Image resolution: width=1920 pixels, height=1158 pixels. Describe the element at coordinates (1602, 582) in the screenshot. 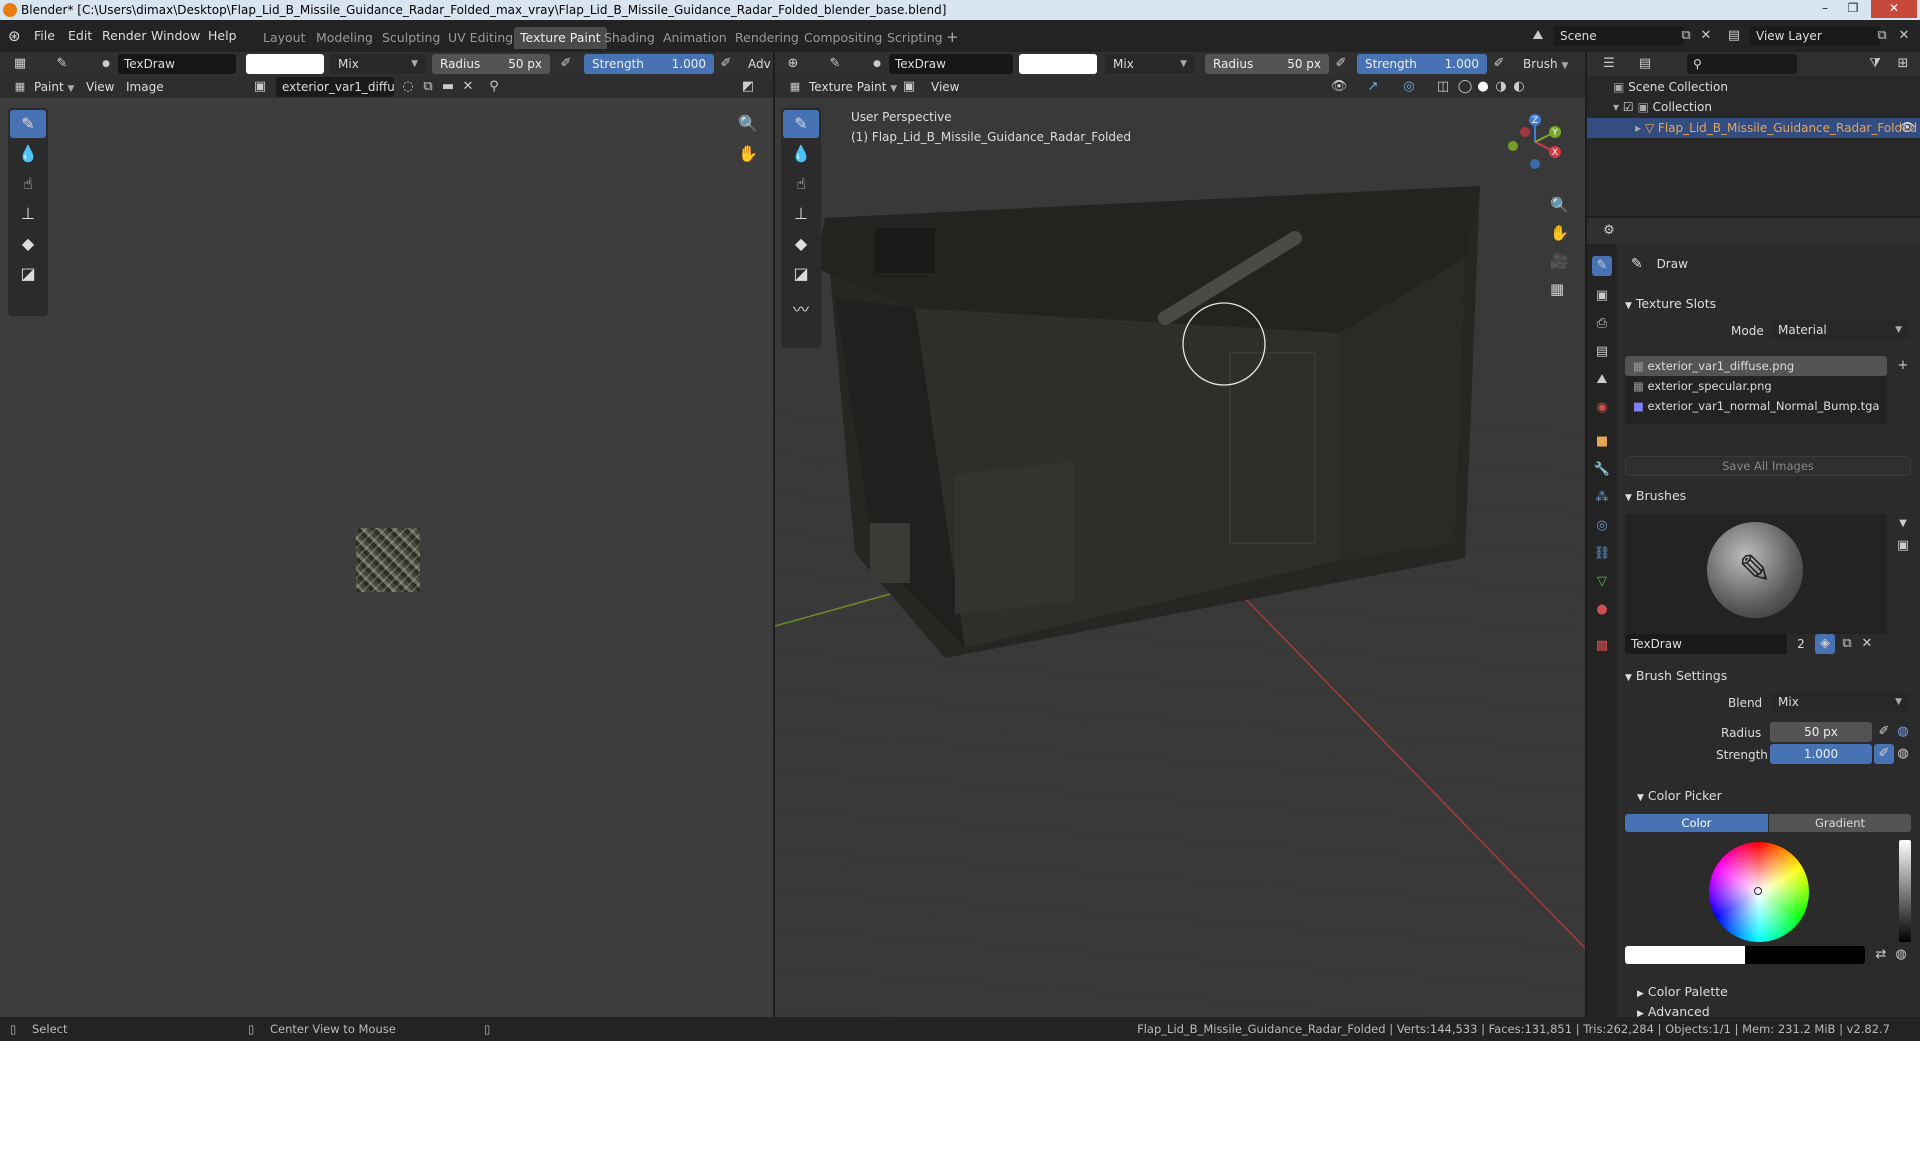

I see `data-tab-icon: ▽` at that location.